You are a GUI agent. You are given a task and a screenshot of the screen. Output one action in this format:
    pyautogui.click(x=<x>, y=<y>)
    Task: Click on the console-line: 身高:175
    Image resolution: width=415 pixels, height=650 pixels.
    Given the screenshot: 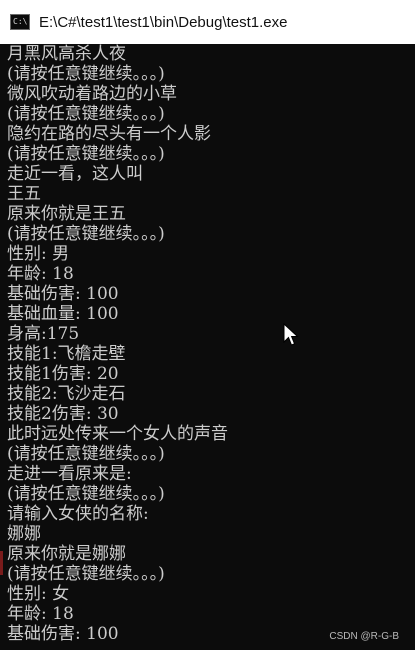 What is the action you would take?
    pyautogui.click(x=43, y=334)
    